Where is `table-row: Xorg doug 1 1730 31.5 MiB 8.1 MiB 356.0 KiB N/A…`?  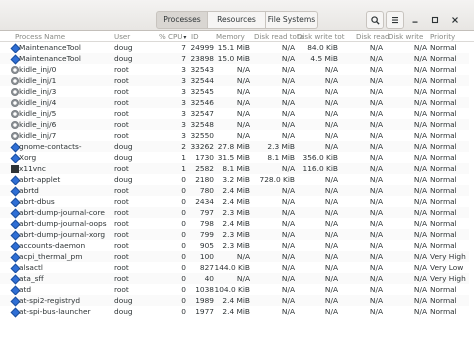 table-row: Xorg doug 1 1730 31.5 MiB 8.1 MiB 356.0 KiB N/A… is located at coordinates (237, 157).